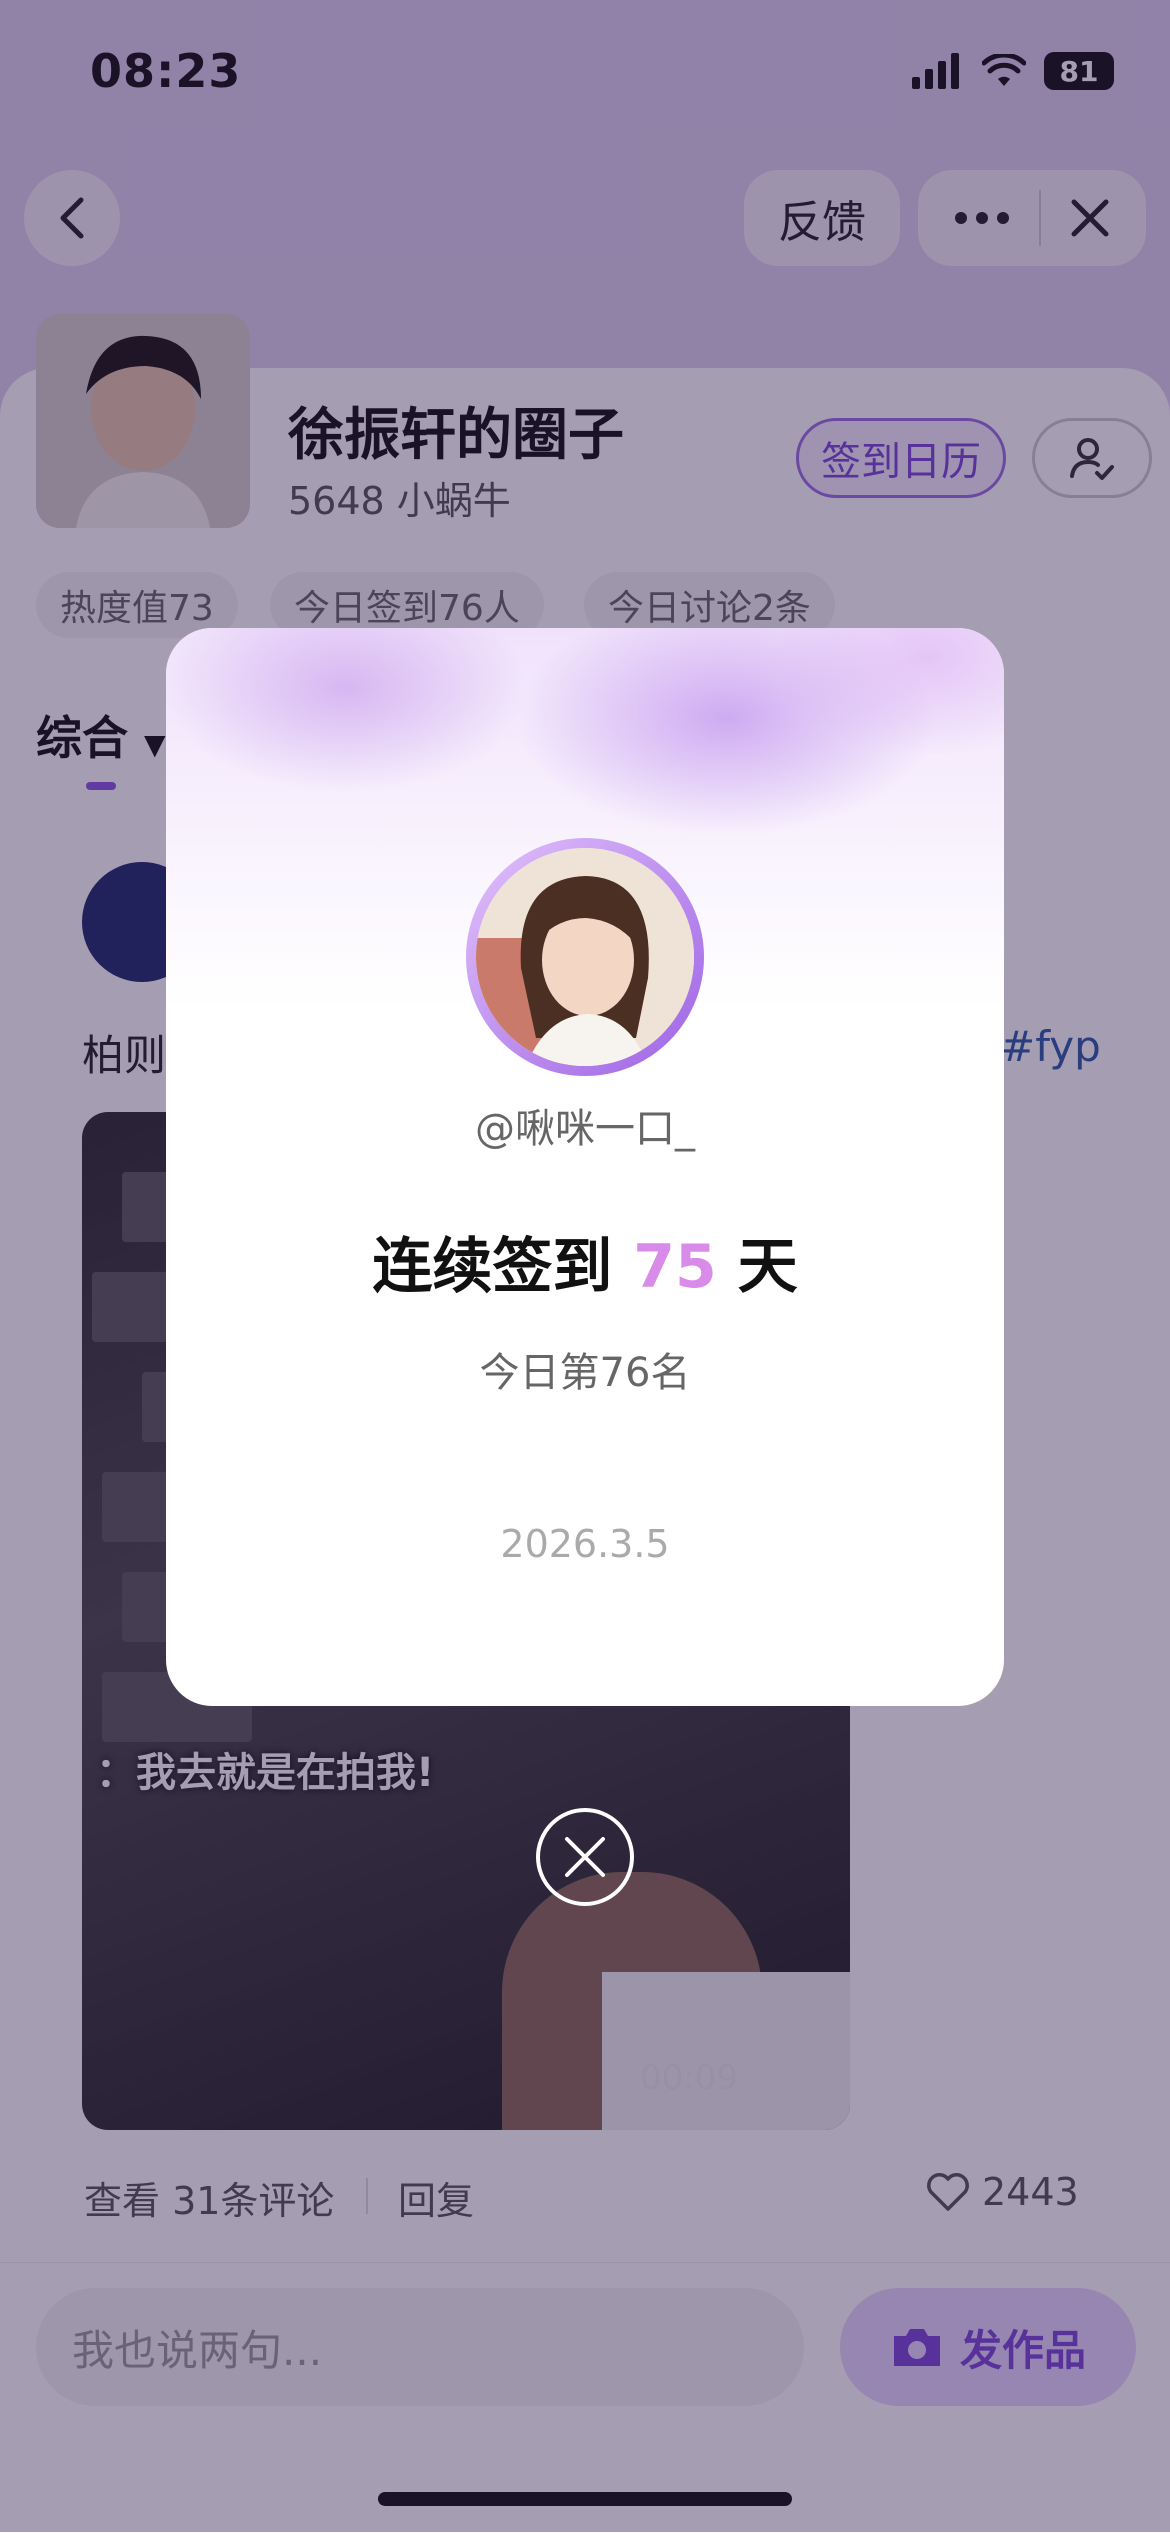 The image size is (1170, 2533). I want to click on user-avatar-ring, so click(585, 957).